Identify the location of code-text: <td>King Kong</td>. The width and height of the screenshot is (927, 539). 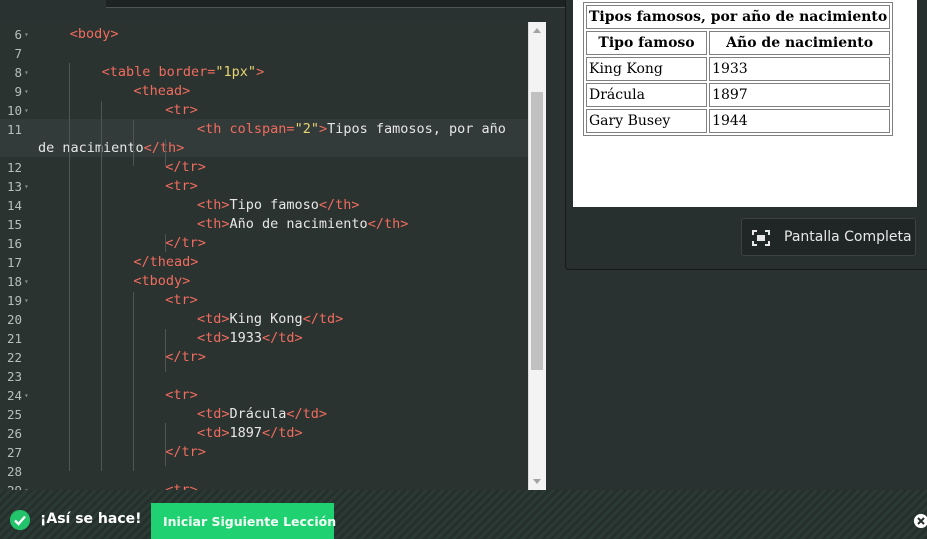
(270, 319).